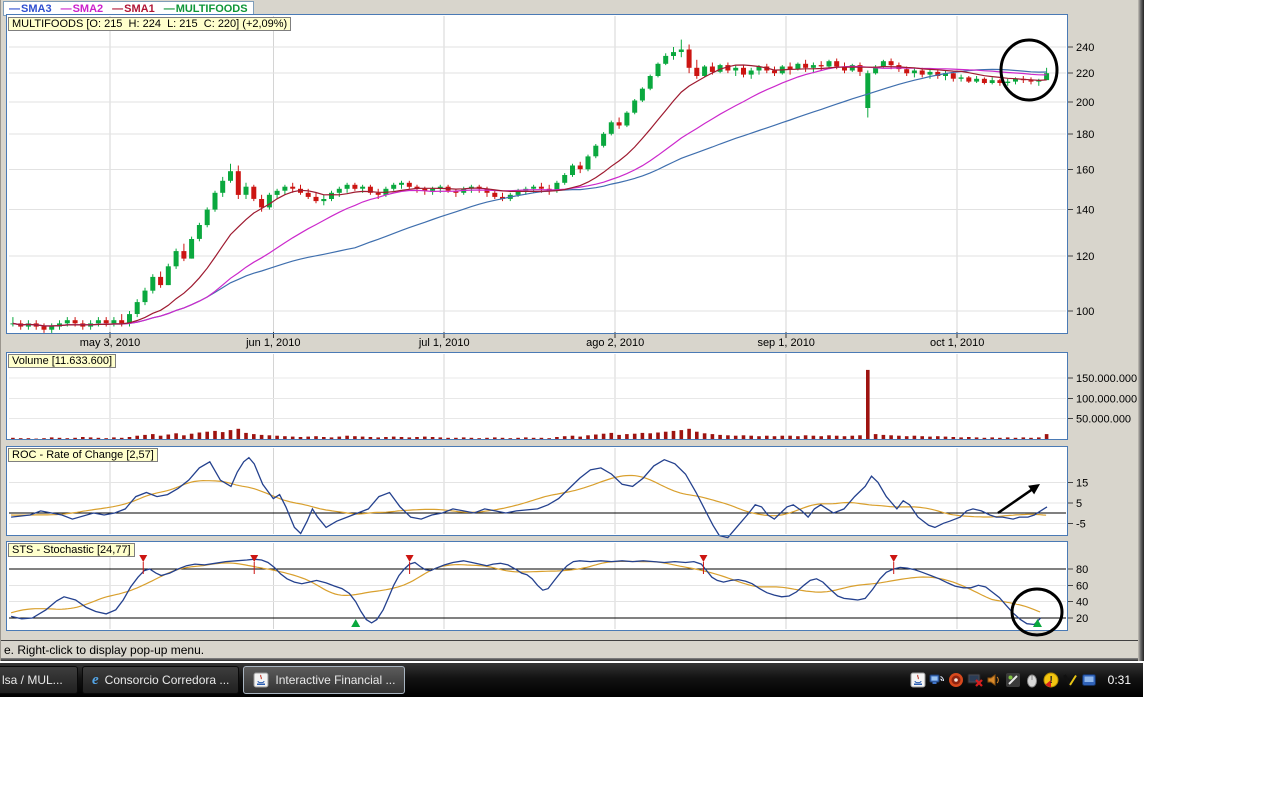 This screenshot has width=1280, height=800. Describe the element at coordinates (1103, 420) in the screenshot. I see `volume-ytick: 50.000.000` at that location.